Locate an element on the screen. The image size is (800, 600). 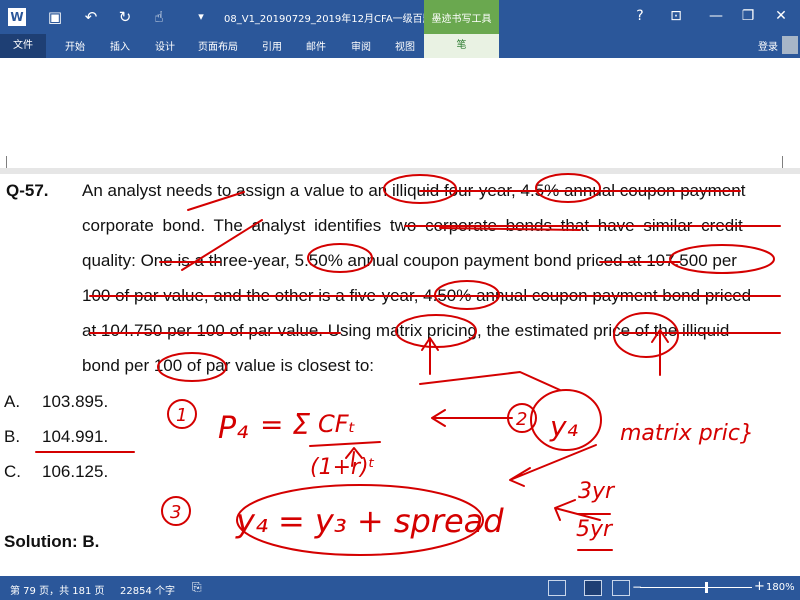
ink-step2-variable: y₄ is located at coordinates (563, 426).